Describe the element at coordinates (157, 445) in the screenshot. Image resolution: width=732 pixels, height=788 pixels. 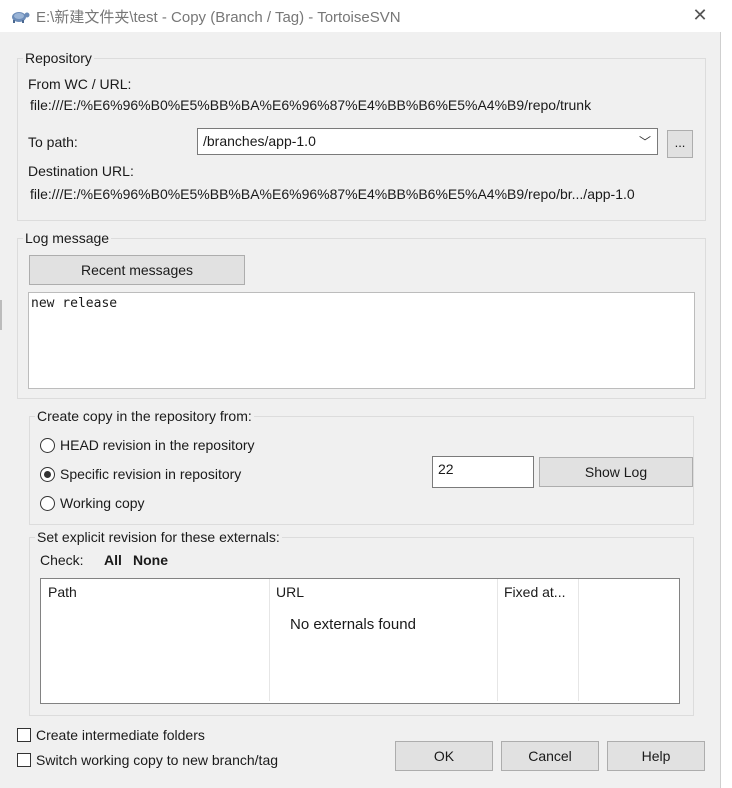
I see `head-revision-label: HEAD revision in the repository` at that location.